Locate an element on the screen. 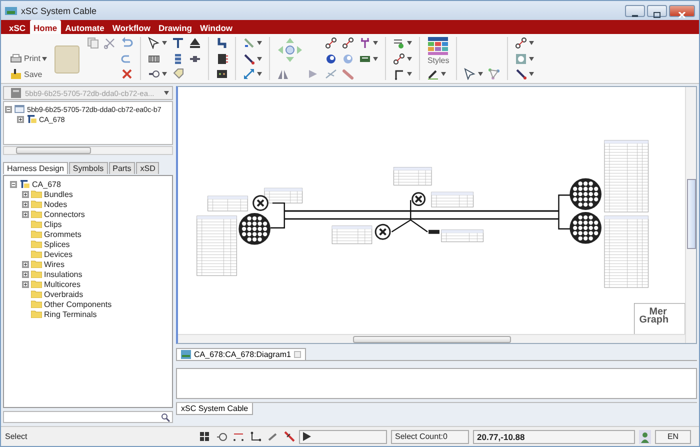 This screenshot has width=700, height=447. menu-tab: Drawing is located at coordinates (175, 27).